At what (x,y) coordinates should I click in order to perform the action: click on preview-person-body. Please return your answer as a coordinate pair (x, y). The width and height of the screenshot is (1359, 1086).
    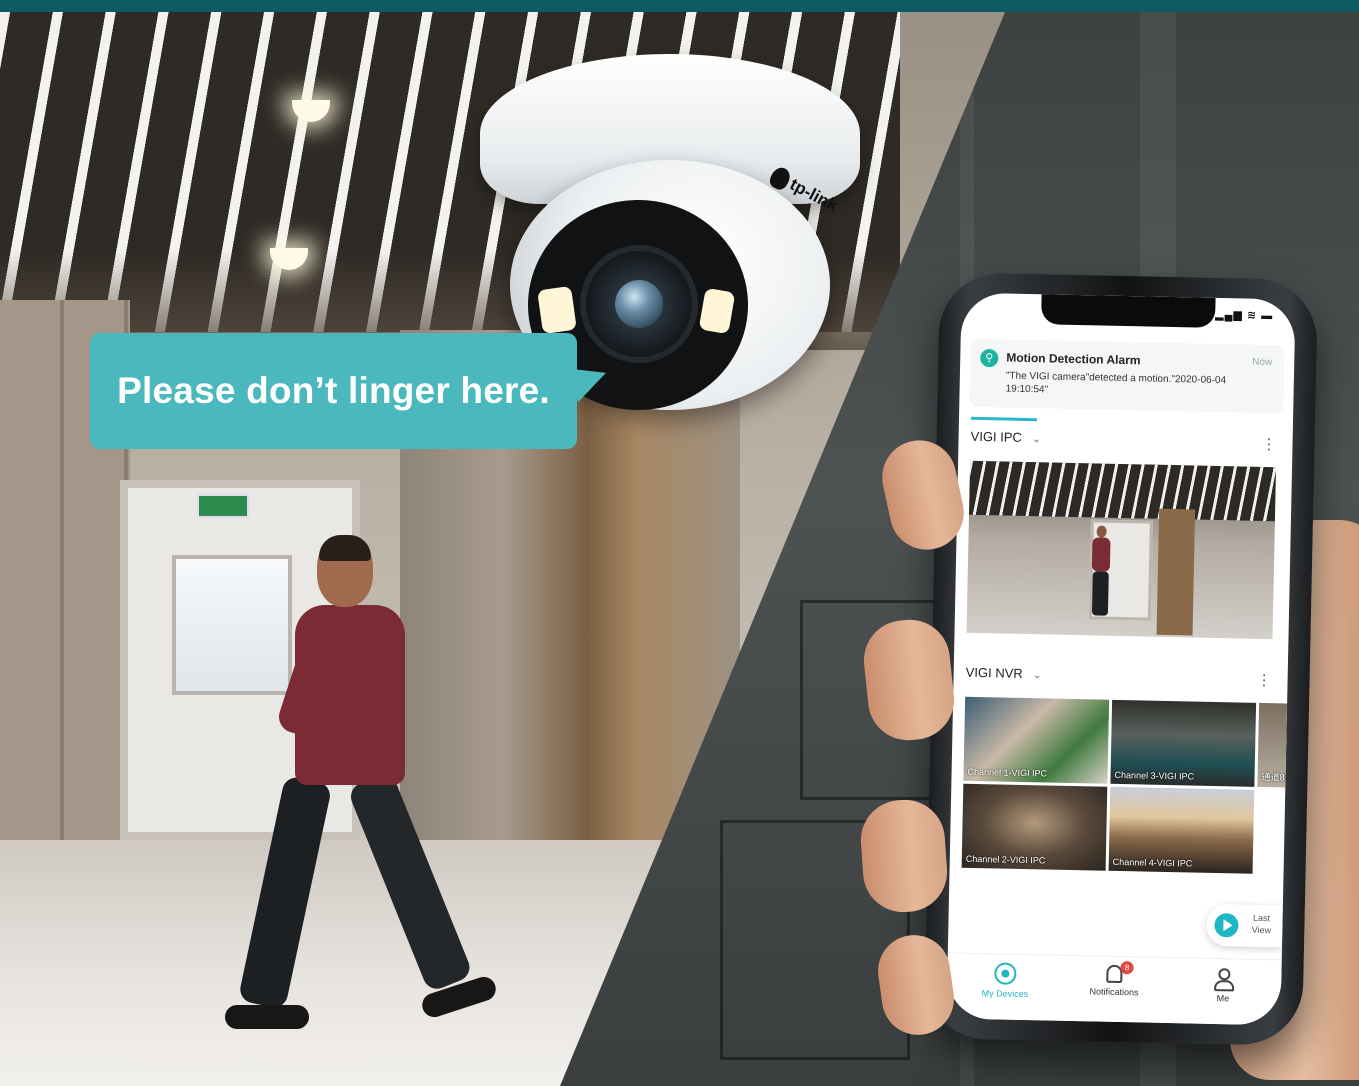
    Looking at the image, I should click on (1101, 554).